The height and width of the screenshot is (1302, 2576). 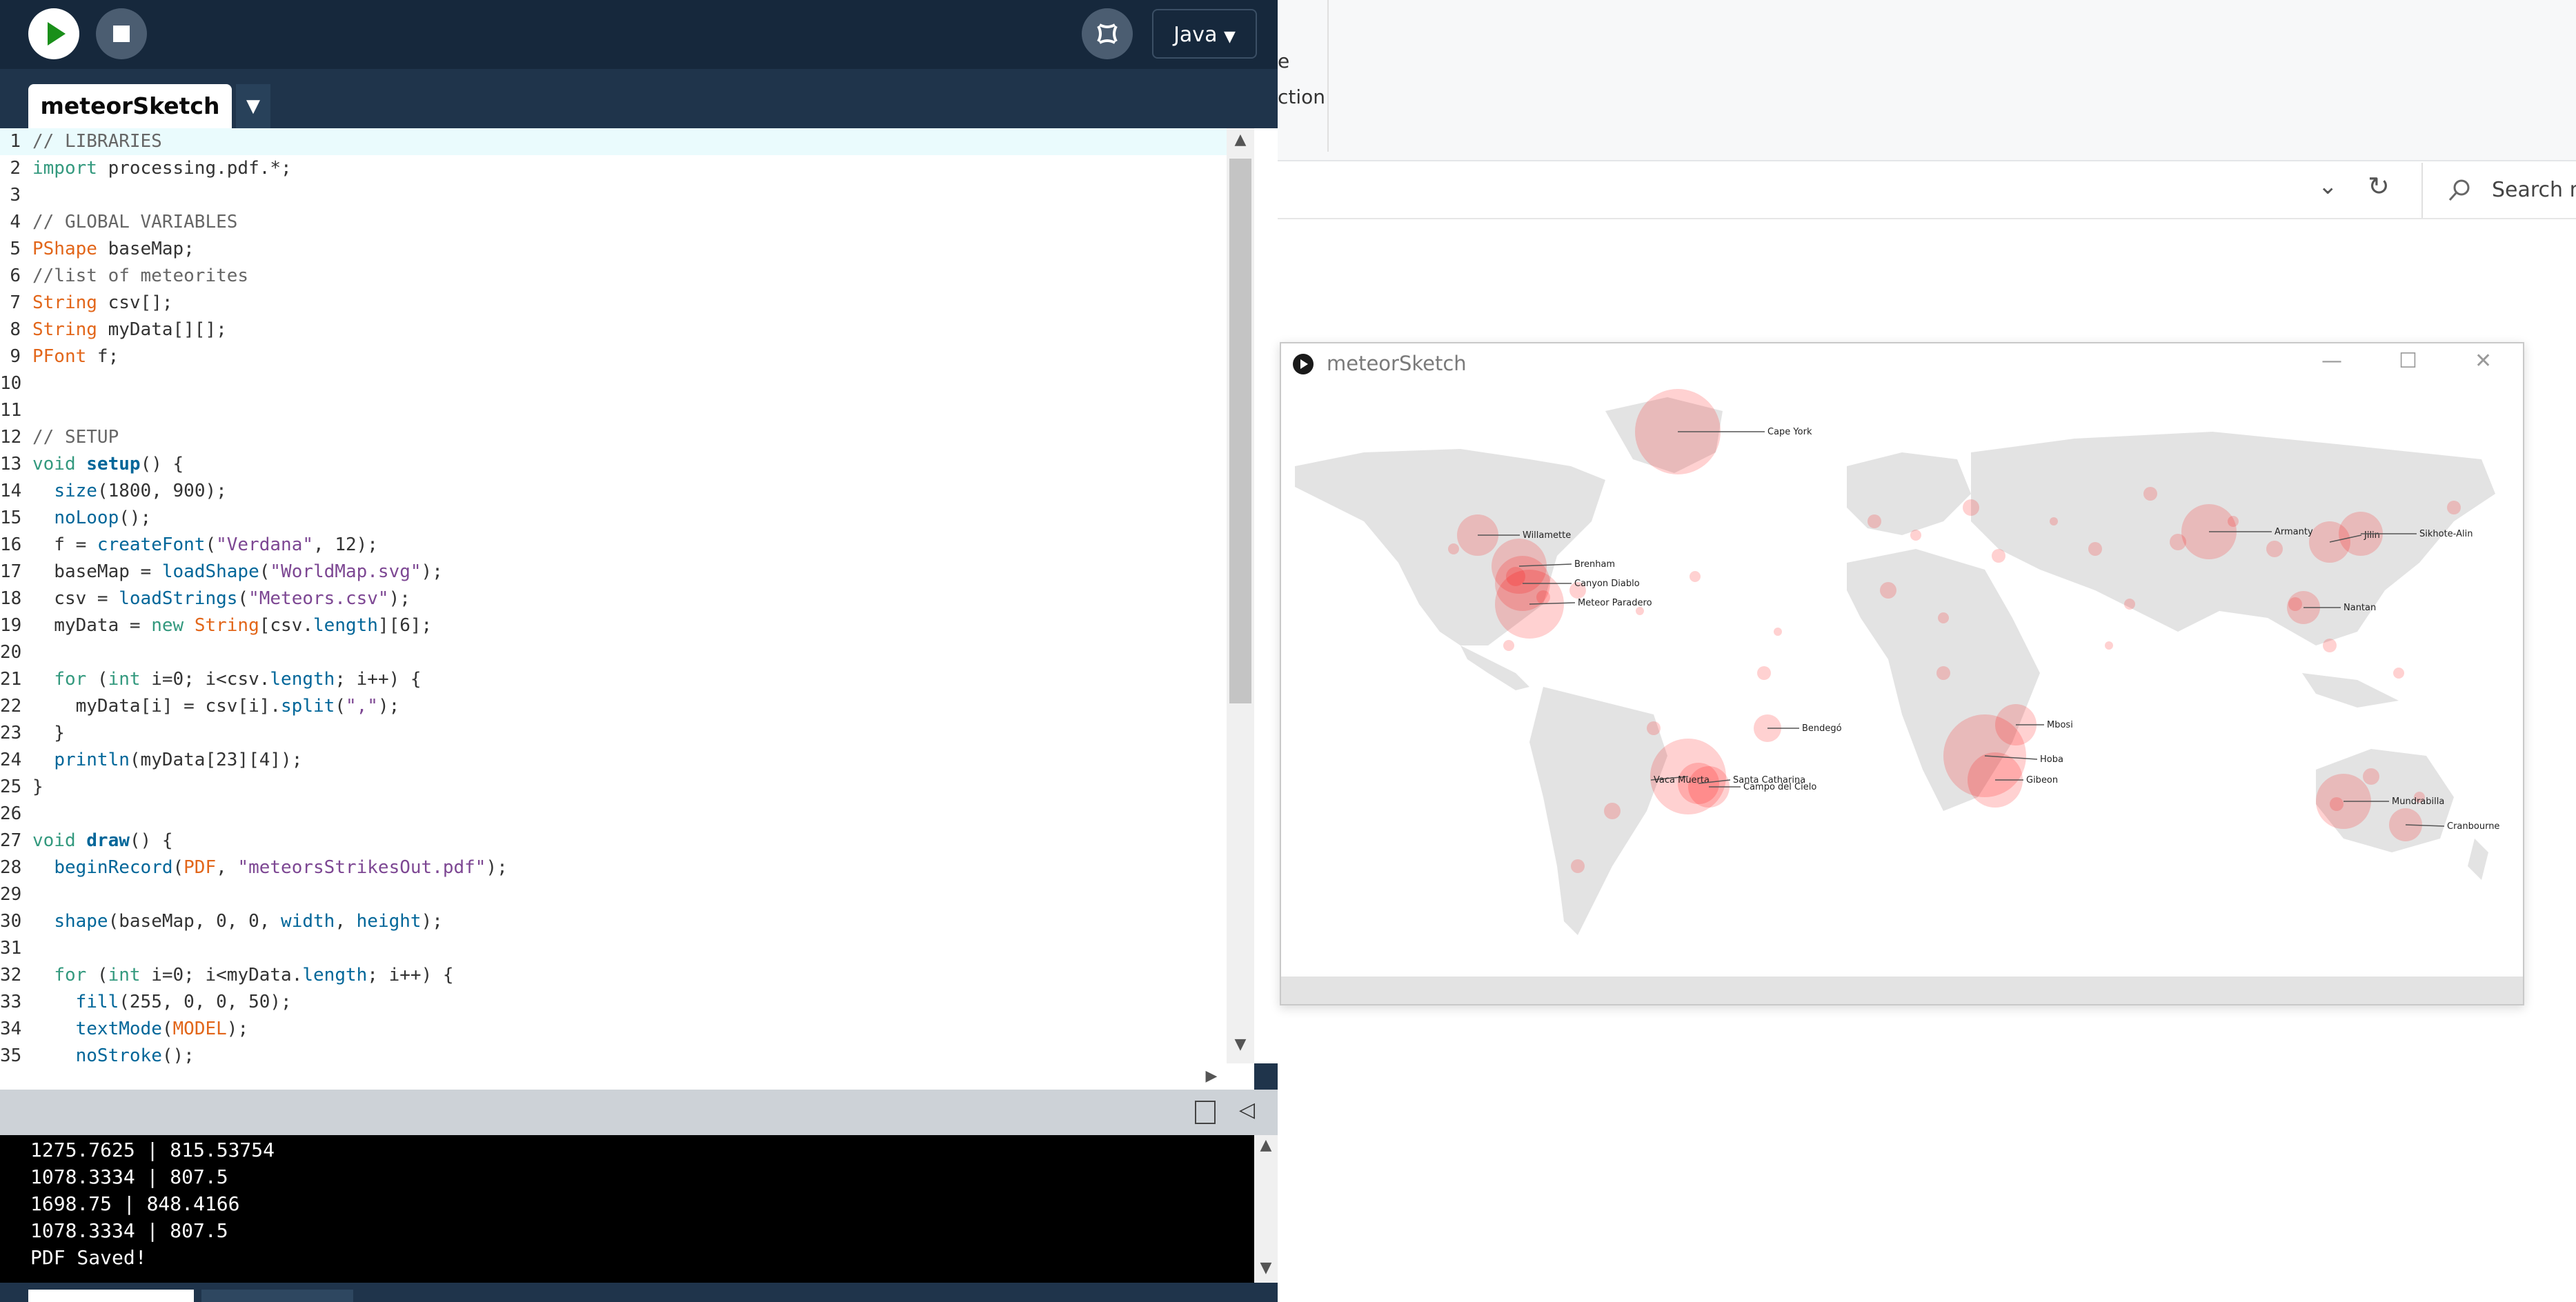 What do you see at coordinates (613, 330) in the screenshot?
I see `code-line: 8 String myData[][];` at bounding box center [613, 330].